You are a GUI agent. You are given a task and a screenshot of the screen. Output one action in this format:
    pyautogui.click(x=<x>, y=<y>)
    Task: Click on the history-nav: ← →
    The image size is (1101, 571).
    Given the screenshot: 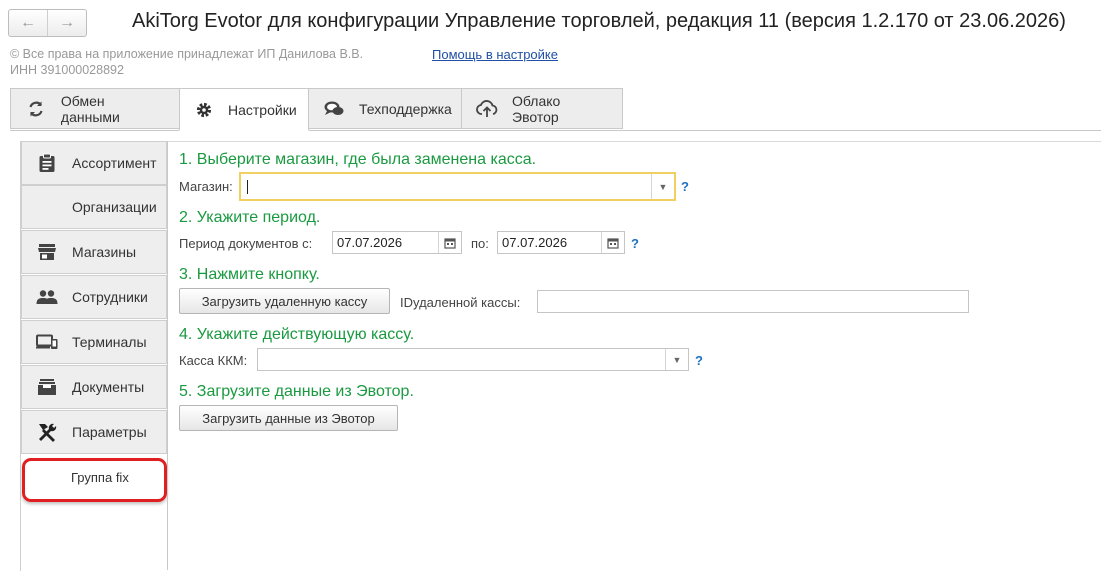 What is the action you would take?
    pyautogui.click(x=47, y=23)
    